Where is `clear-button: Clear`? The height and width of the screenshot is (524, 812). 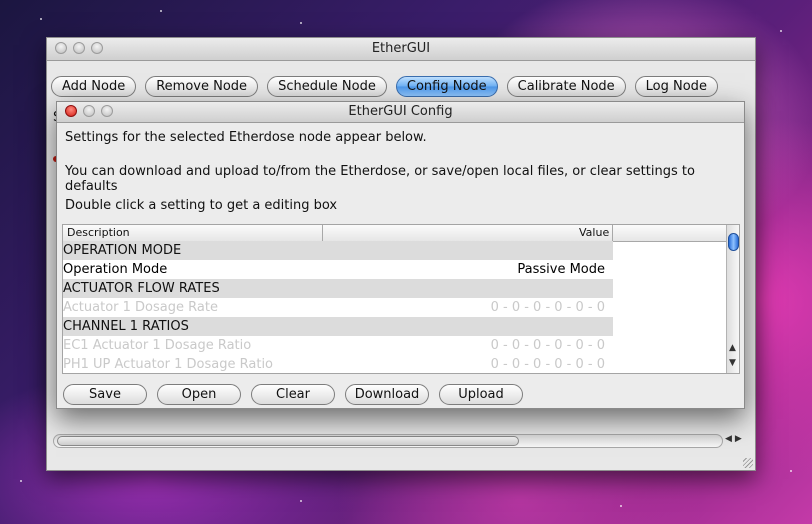 clear-button: Clear is located at coordinates (293, 394).